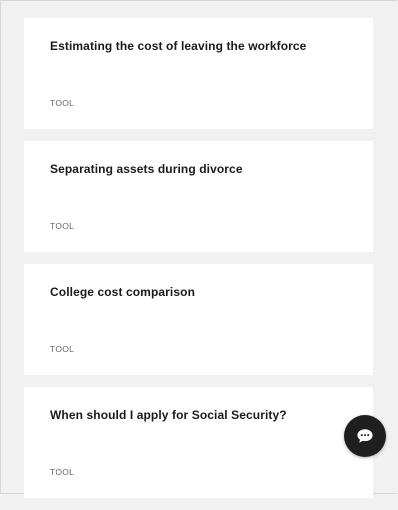  Describe the element at coordinates (146, 169) in the screenshot. I see `card-title: Separating assets during divorce` at that location.